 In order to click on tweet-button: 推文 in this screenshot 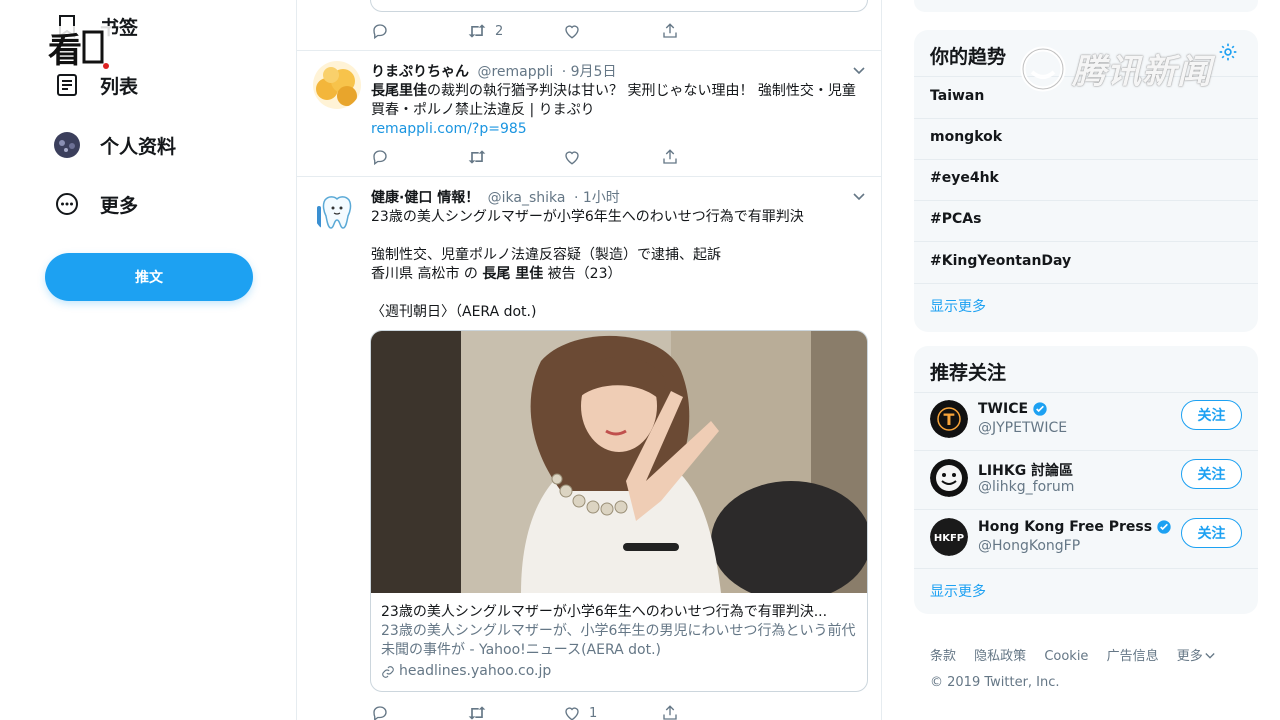, I will do `click(149, 277)`.